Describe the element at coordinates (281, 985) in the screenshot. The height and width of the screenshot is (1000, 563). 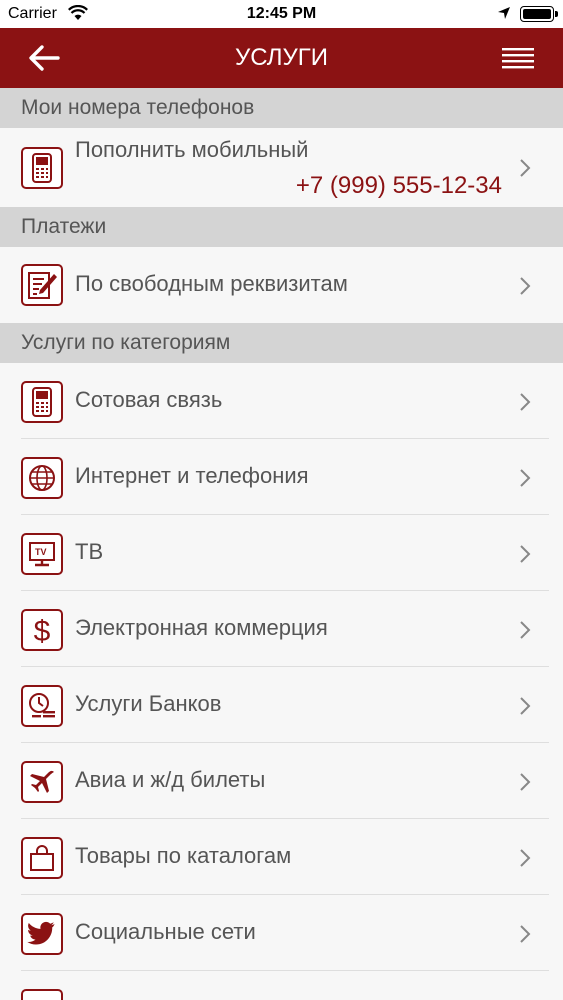
I see `row-category-next` at that location.